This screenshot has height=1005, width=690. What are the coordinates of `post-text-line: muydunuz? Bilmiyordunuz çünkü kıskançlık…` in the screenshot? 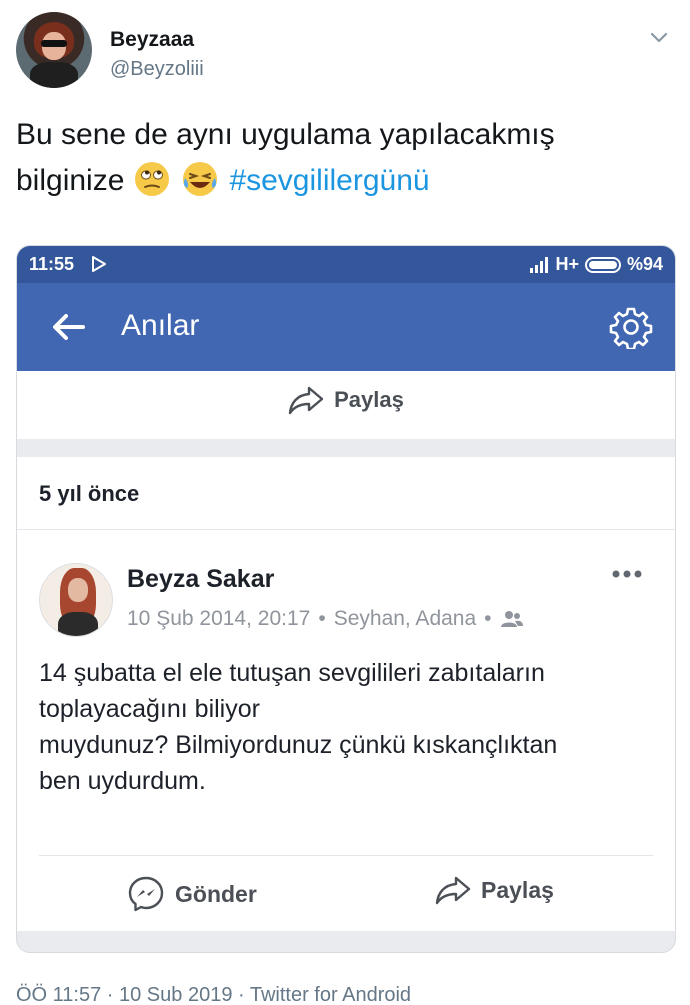 It's located at (298, 745).